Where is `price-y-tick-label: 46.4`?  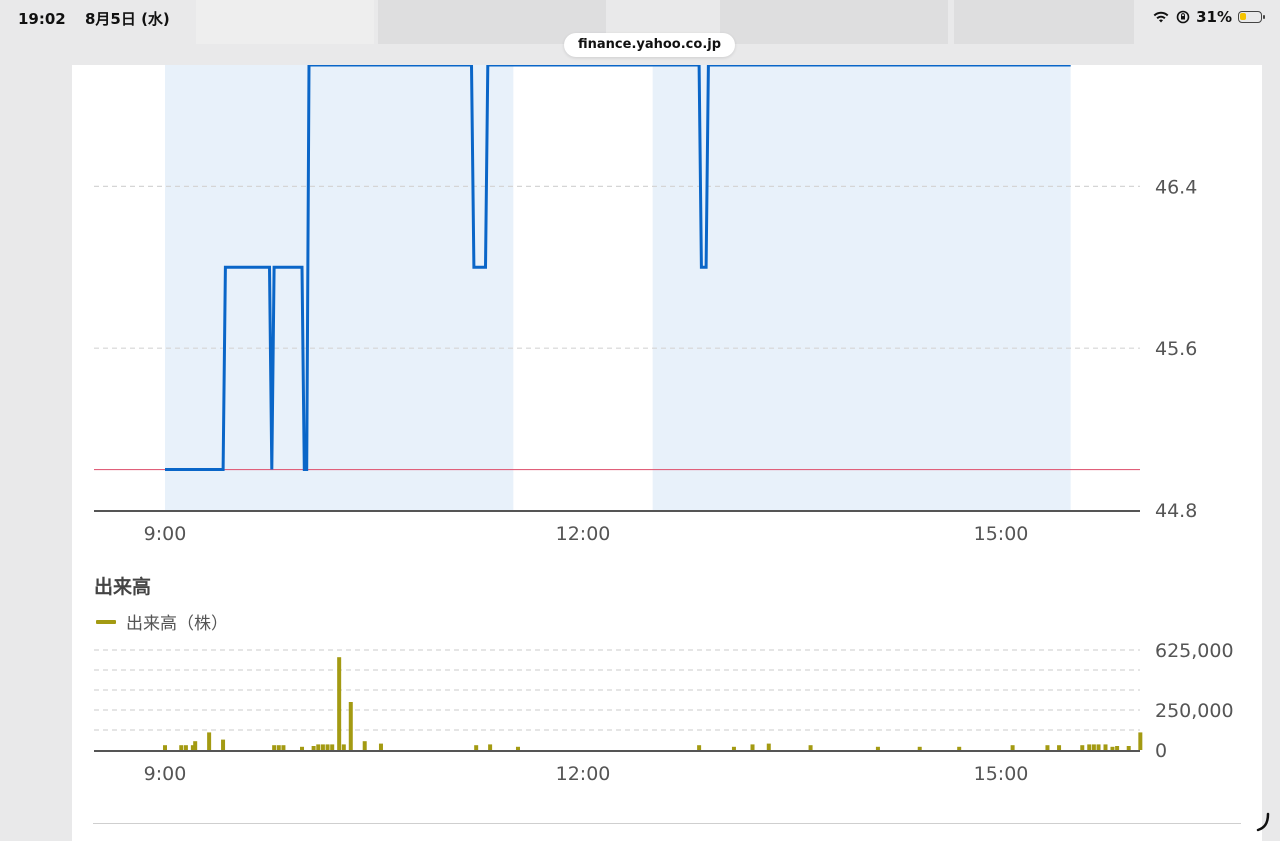
price-y-tick-label: 46.4 is located at coordinates (1176, 187).